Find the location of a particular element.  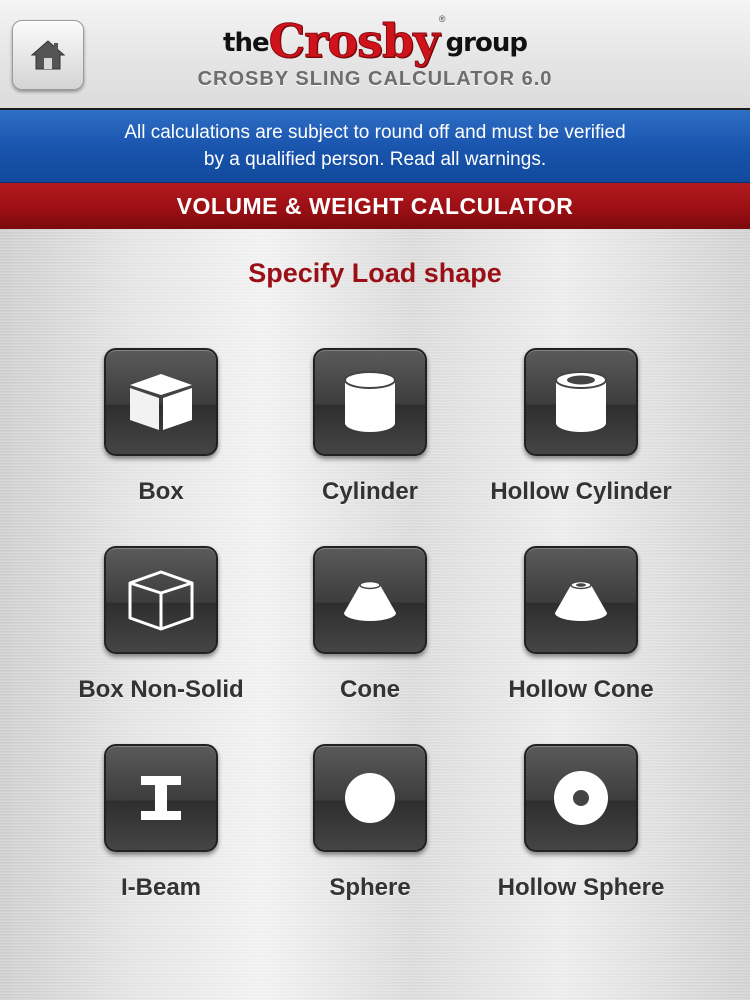

shape-label: Cone is located at coordinates (370, 689).